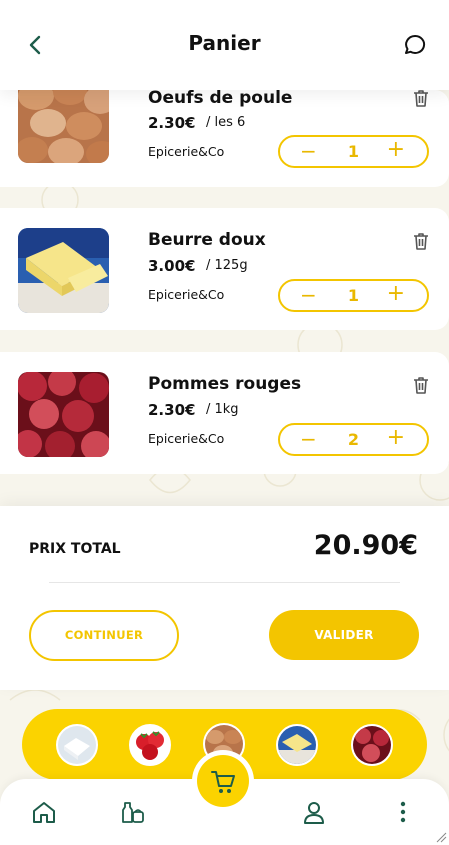  Describe the element at coordinates (172, 266) in the screenshot. I see `product-price: 3.00€` at that location.